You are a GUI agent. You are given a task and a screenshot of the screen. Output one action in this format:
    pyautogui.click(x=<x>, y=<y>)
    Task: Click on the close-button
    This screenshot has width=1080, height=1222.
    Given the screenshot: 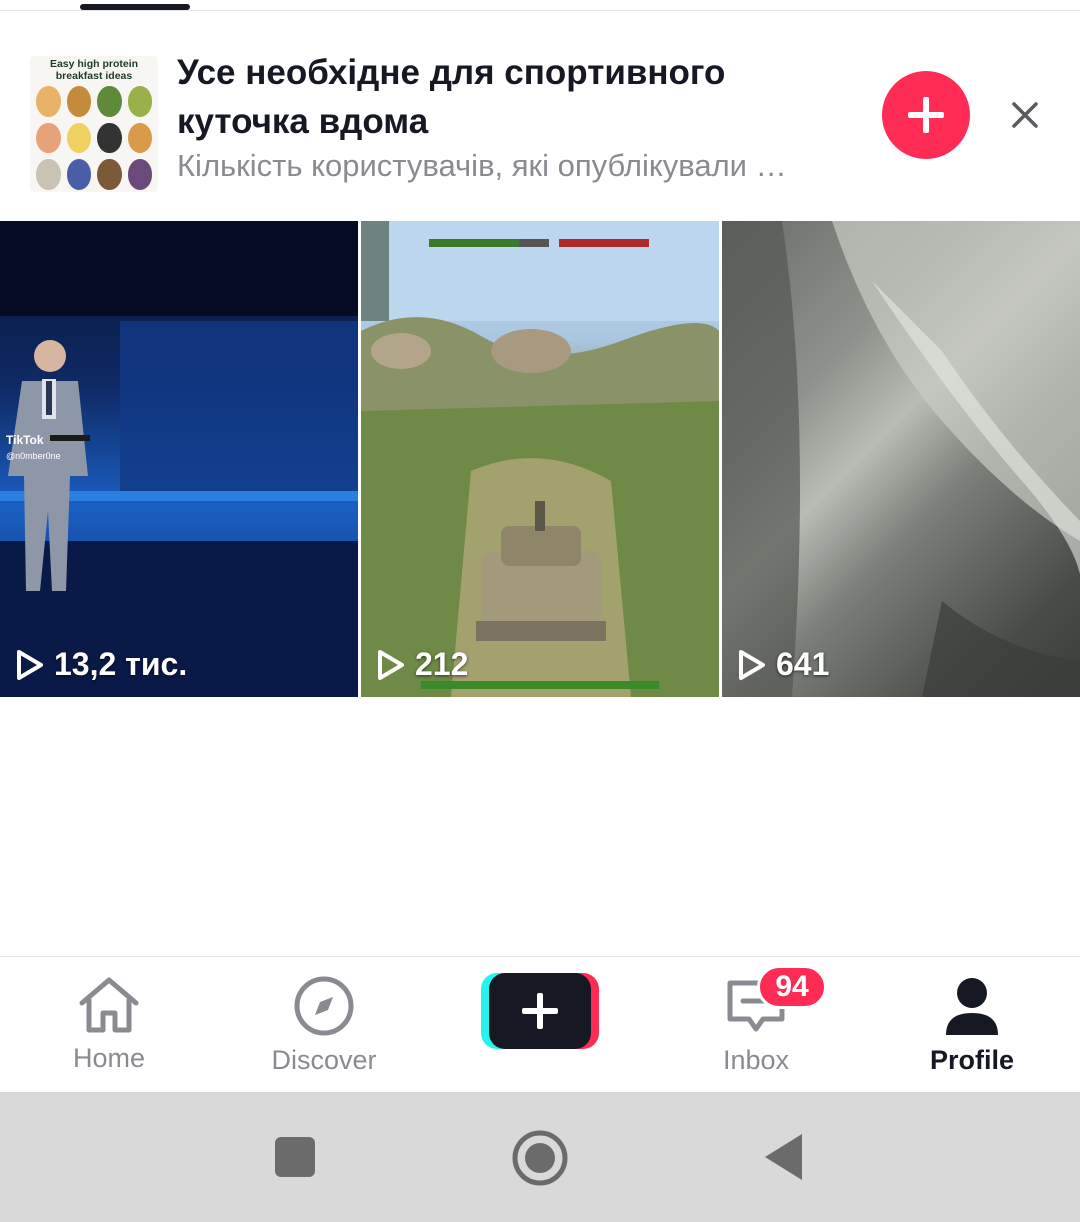 What is the action you would take?
    pyautogui.click(x=1025, y=115)
    